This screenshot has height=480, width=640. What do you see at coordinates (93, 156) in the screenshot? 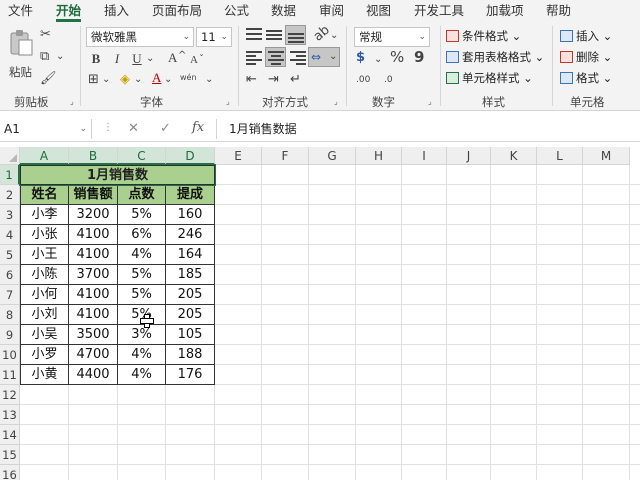
I see `column-header-b: B` at bounding box center [93, 156].